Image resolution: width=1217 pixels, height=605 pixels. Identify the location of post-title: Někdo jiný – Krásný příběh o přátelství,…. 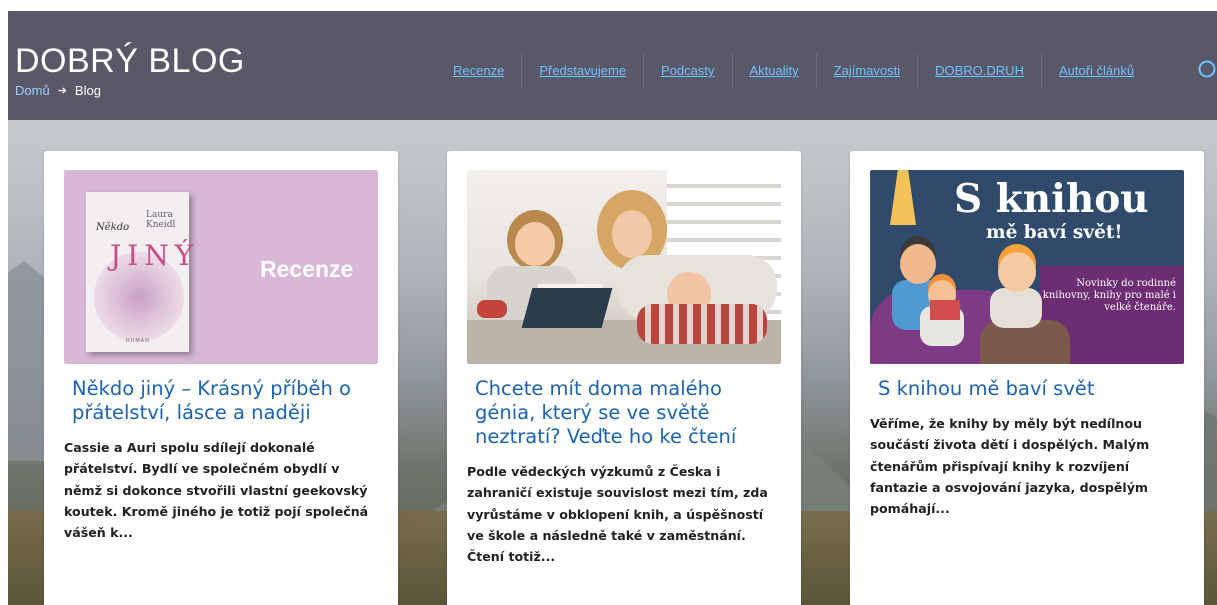
(222, 401).